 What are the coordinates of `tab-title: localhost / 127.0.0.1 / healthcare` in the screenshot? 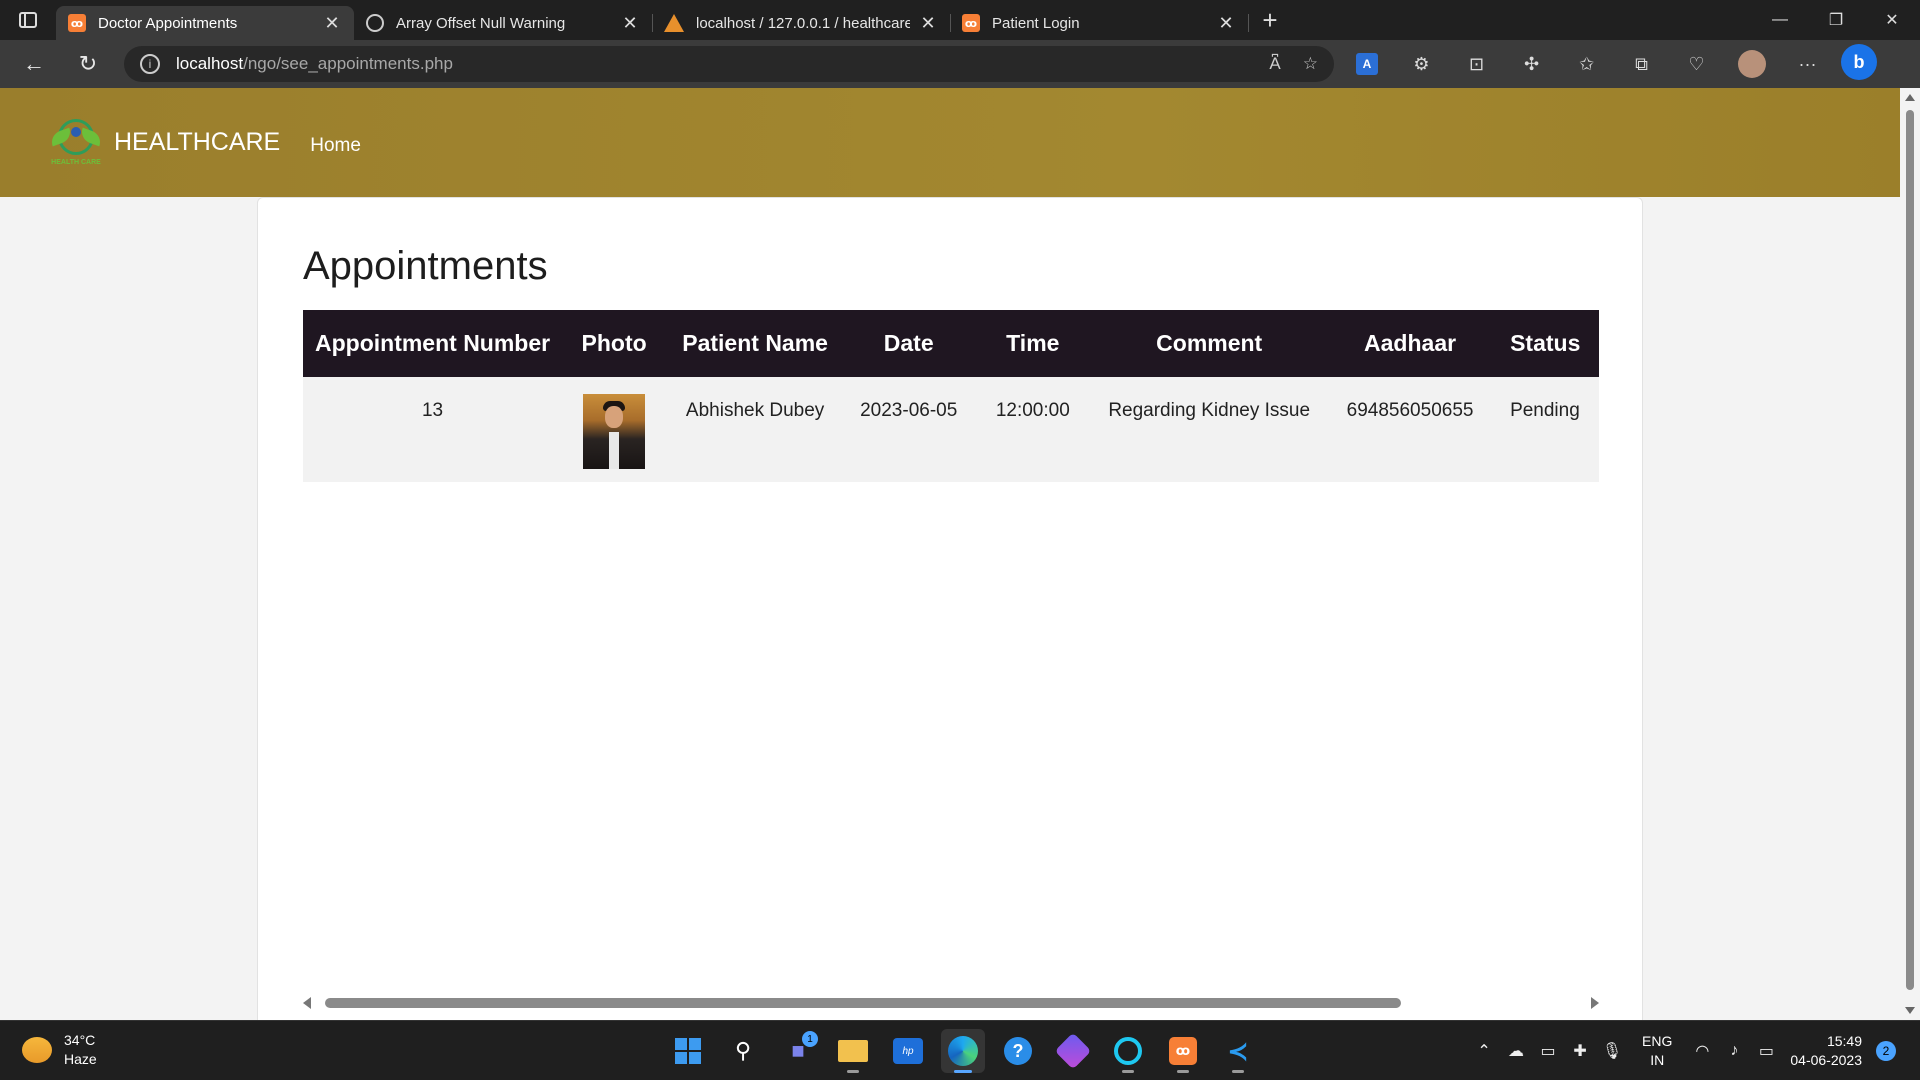 It's located at (803, 23).